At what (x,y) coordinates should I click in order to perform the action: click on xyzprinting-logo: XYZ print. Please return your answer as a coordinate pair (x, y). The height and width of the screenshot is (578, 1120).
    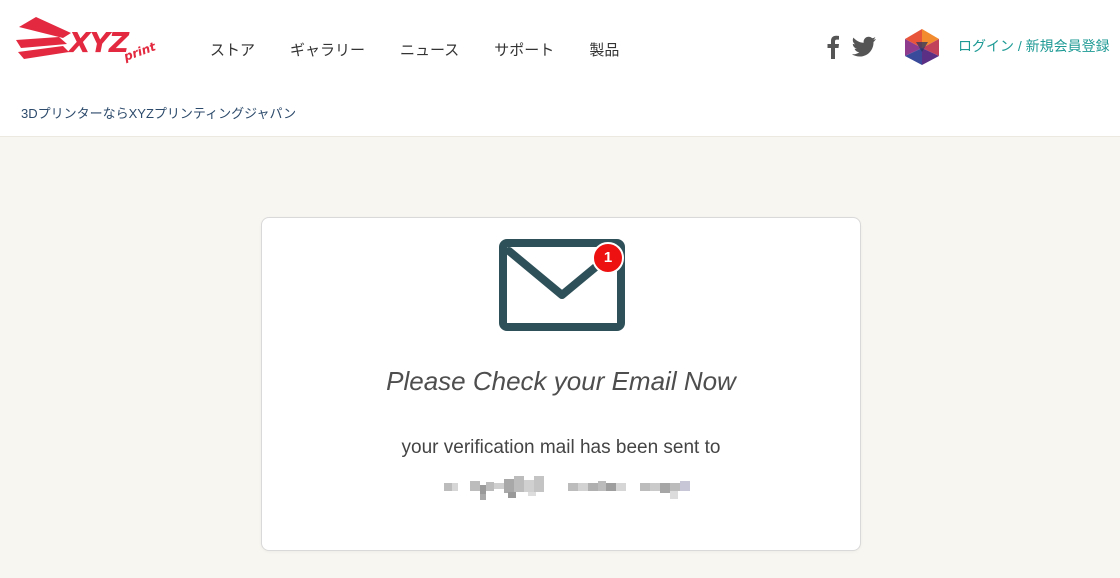
    Looking at the image, I should click on (87, 38).